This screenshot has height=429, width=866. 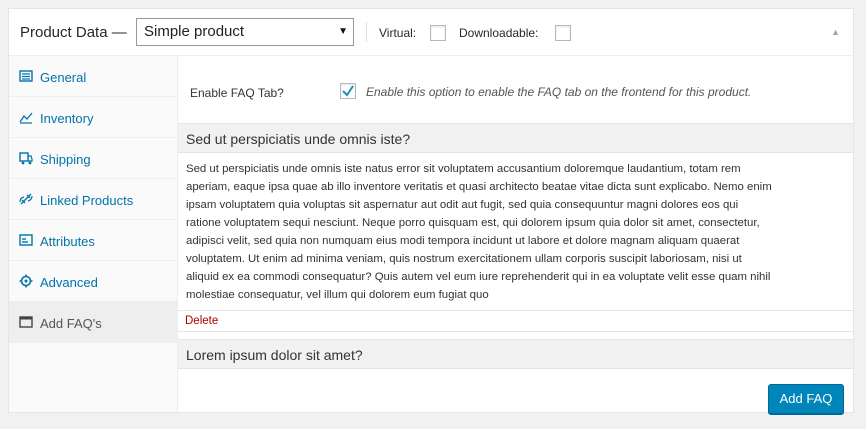 What do you see at coordinates (515, 354) in the screenshot?
I see `faq-question: Lorem ipsum dolor sit amet?` at bounding box center [515, 354].